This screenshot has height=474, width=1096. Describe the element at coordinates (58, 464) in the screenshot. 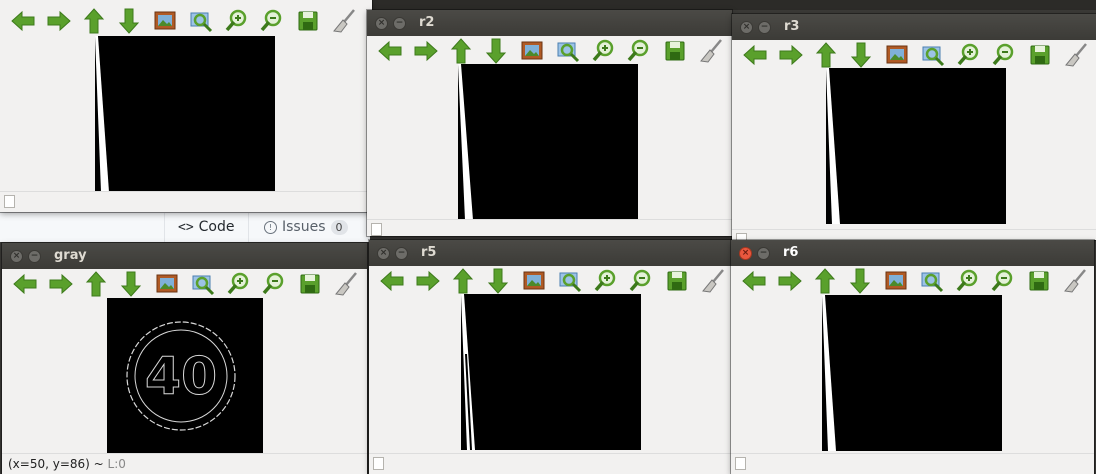

I see `pixel-coords: (x=50, y=86) ~` at that location.